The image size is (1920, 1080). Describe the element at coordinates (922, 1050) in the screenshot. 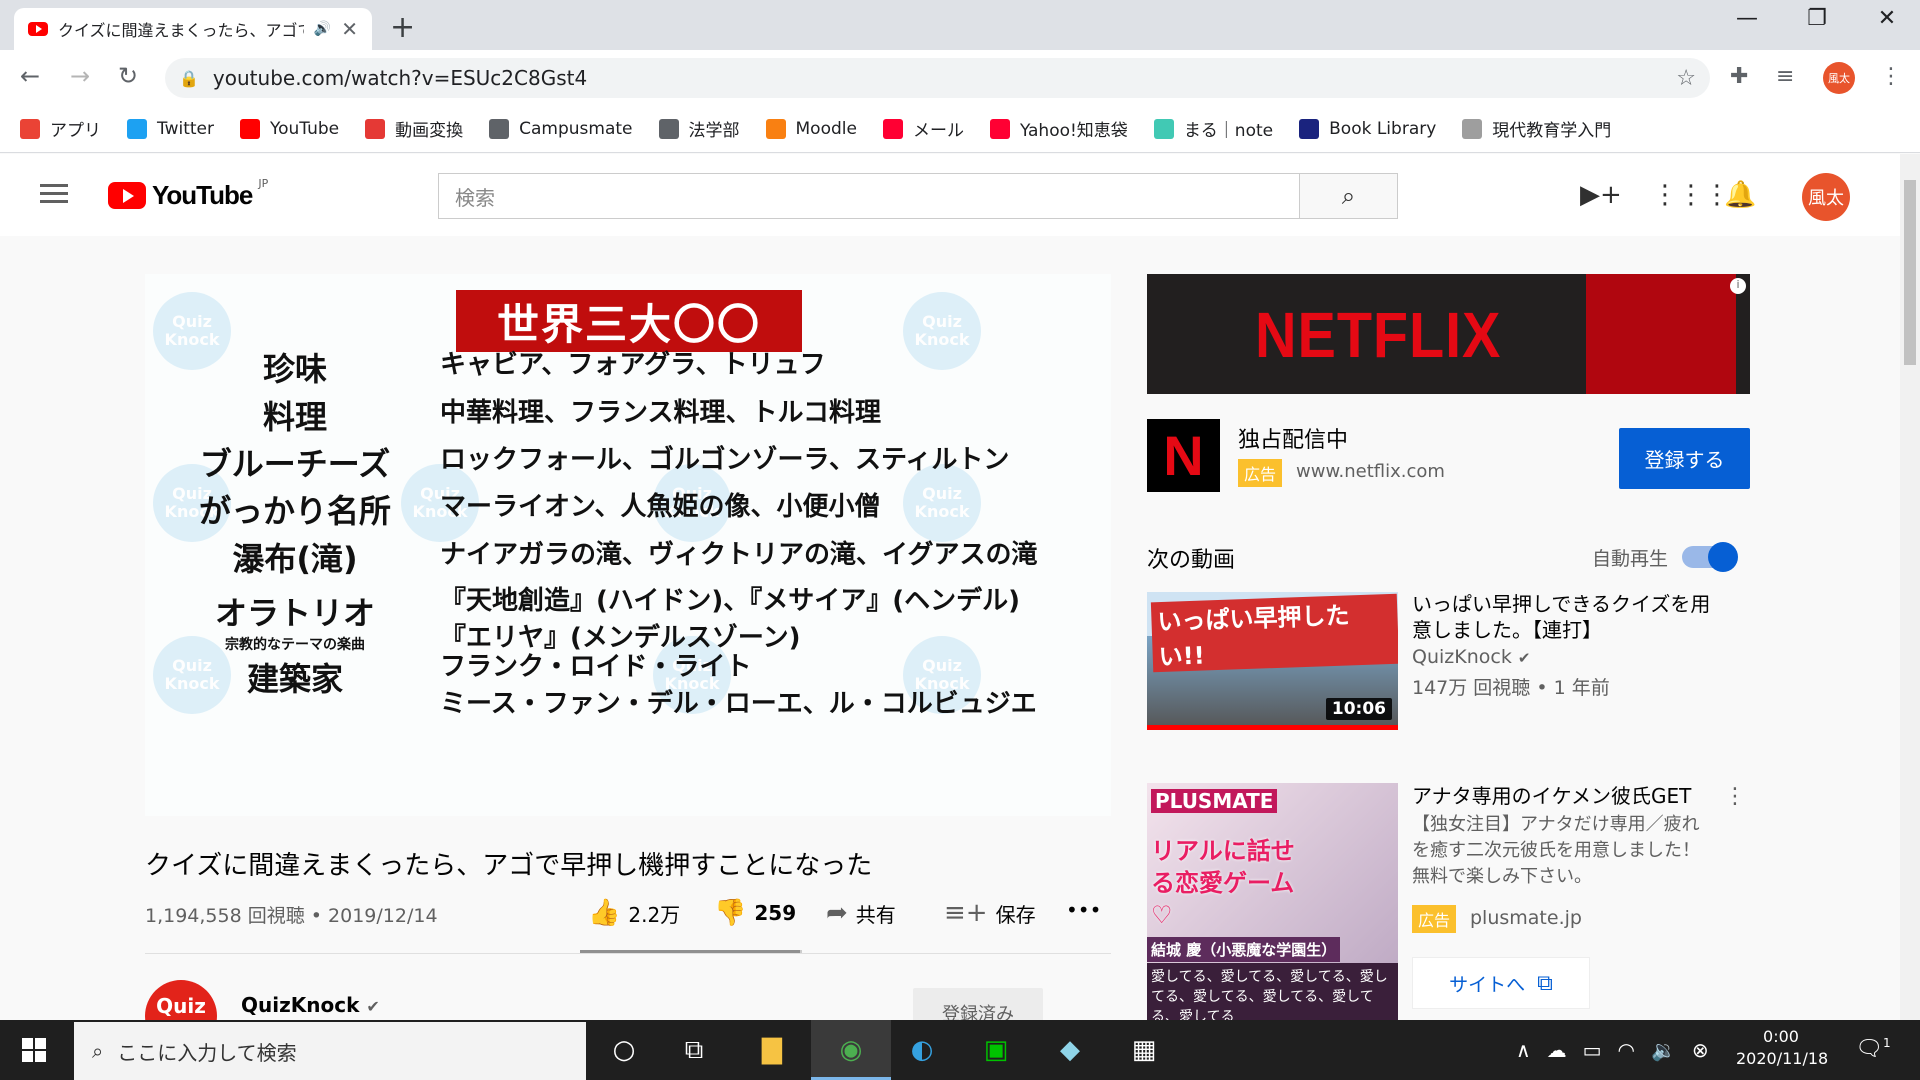

I see `edge-icon: ◐` at that location.